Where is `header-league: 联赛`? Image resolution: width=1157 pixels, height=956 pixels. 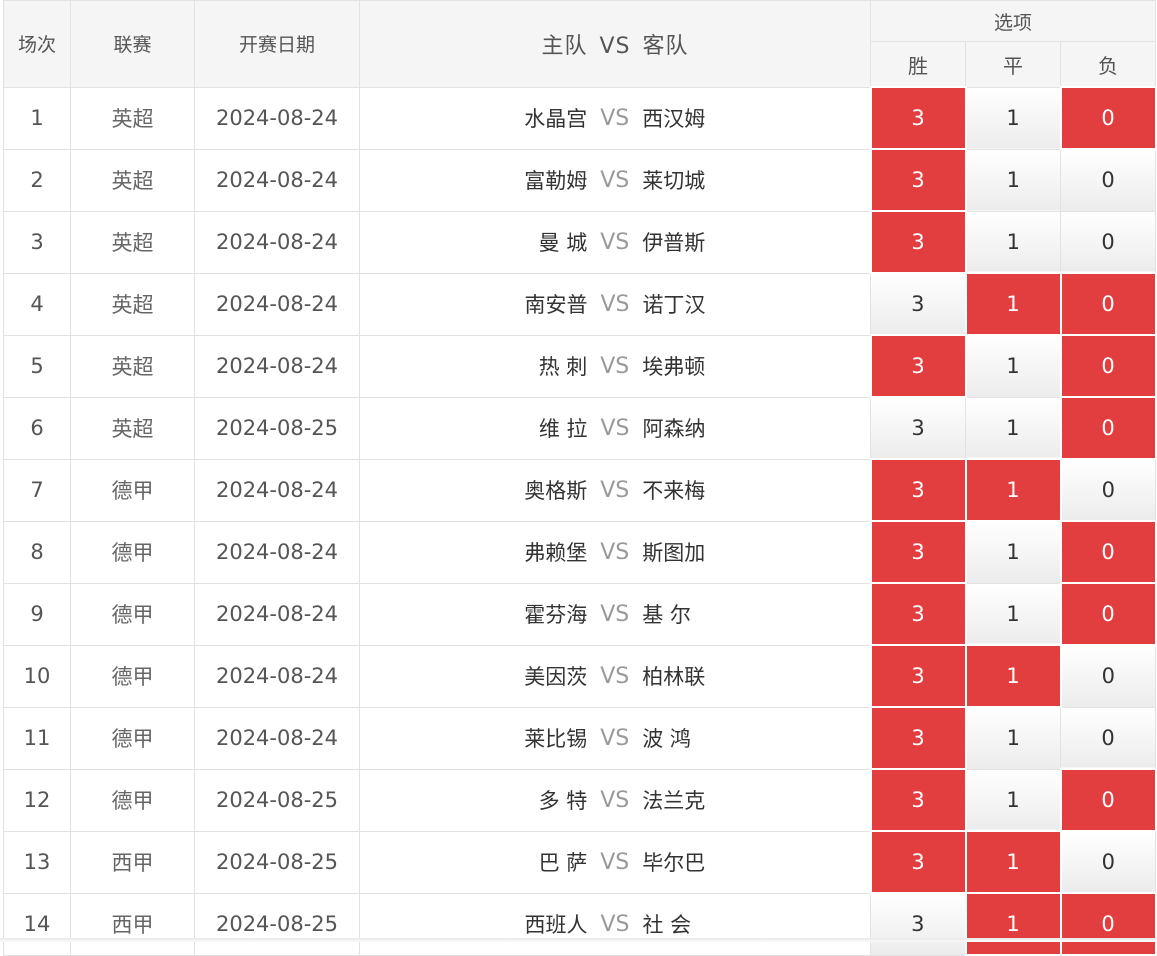
header-league: 联赛 is located at coordinates (132, 44).